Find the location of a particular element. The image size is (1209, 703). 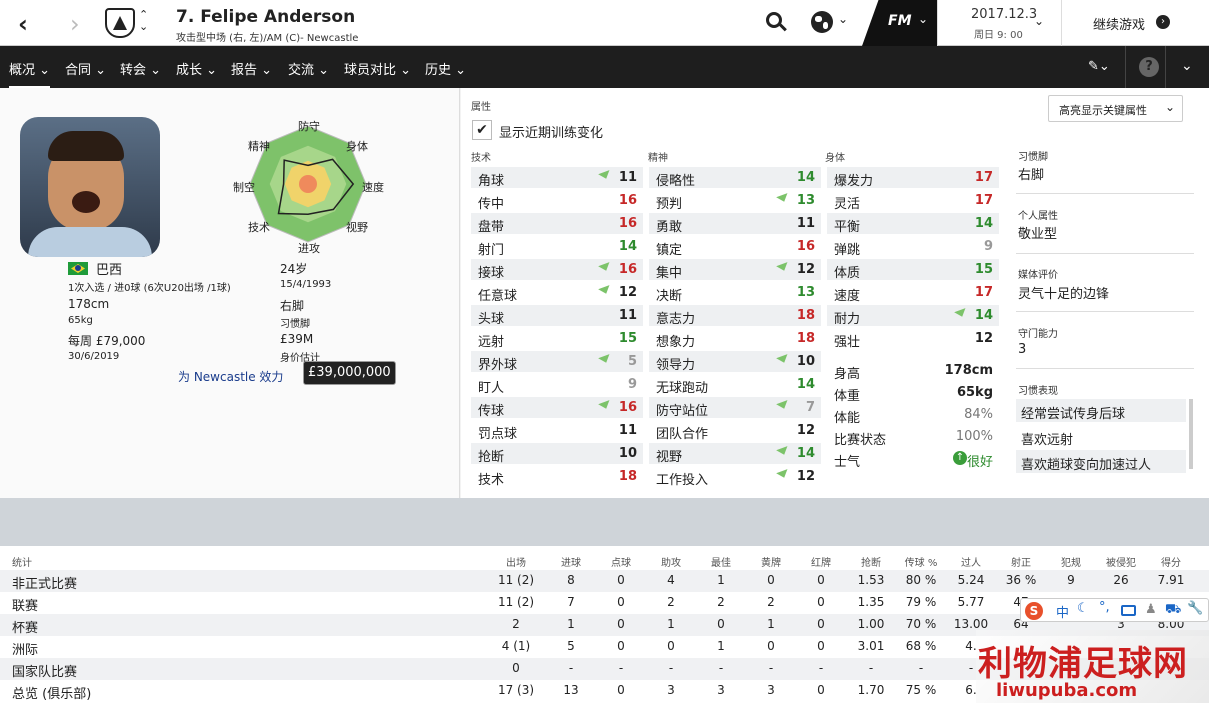

attribute-row: 弹跳 9 is located at coordinates (913, 247).